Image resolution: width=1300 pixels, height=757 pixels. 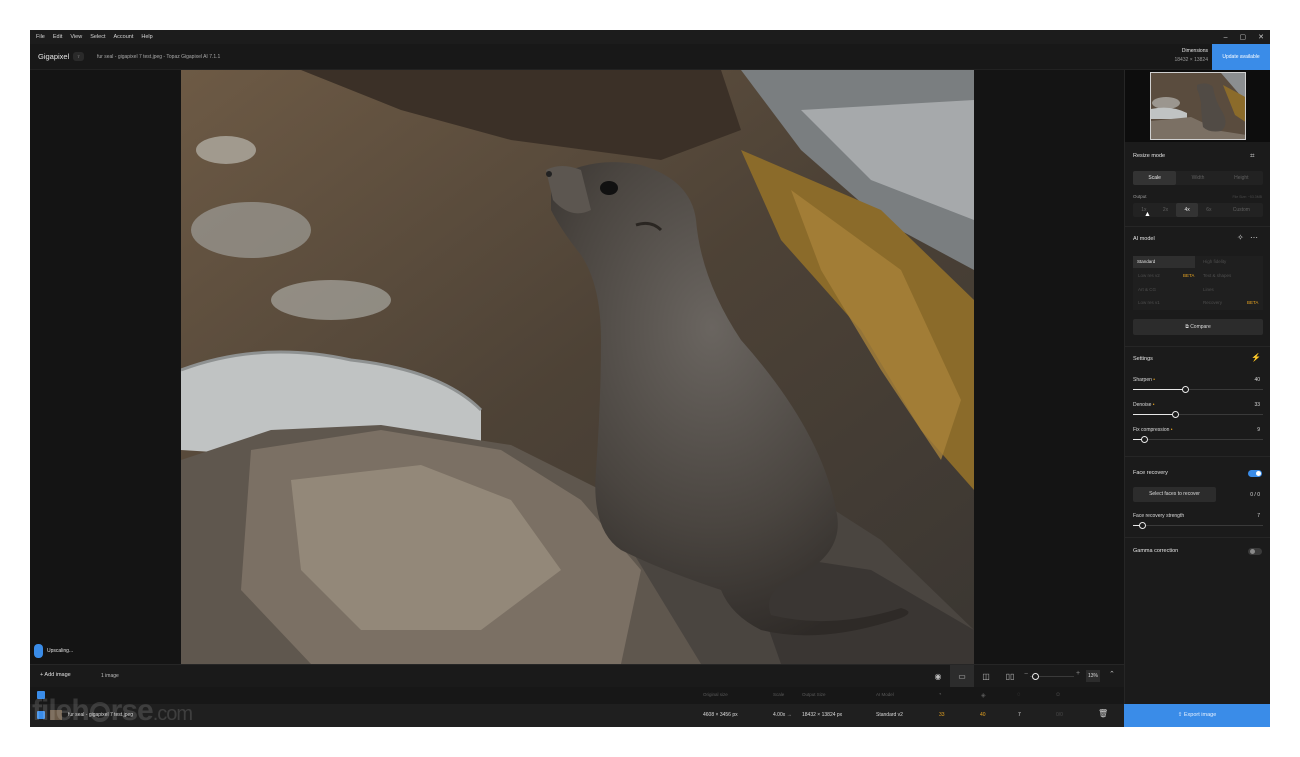 I want to click on preview-eye-icon: ◉, so click(x=938, y=676).